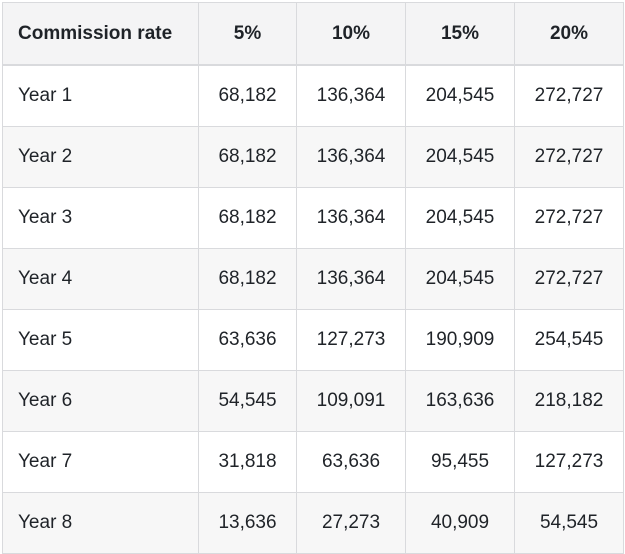  I want to click on cell-value: 95,455, so click(460, 462).